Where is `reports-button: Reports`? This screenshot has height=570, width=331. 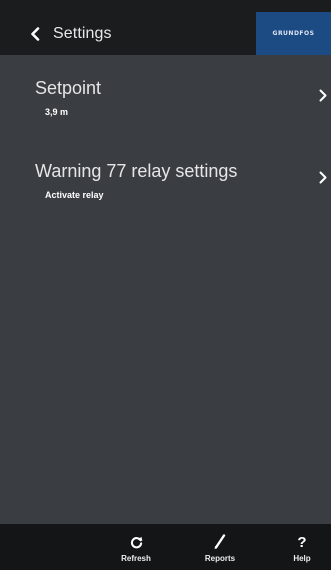 reports-button: Reports is located at coordinates (220, 547).